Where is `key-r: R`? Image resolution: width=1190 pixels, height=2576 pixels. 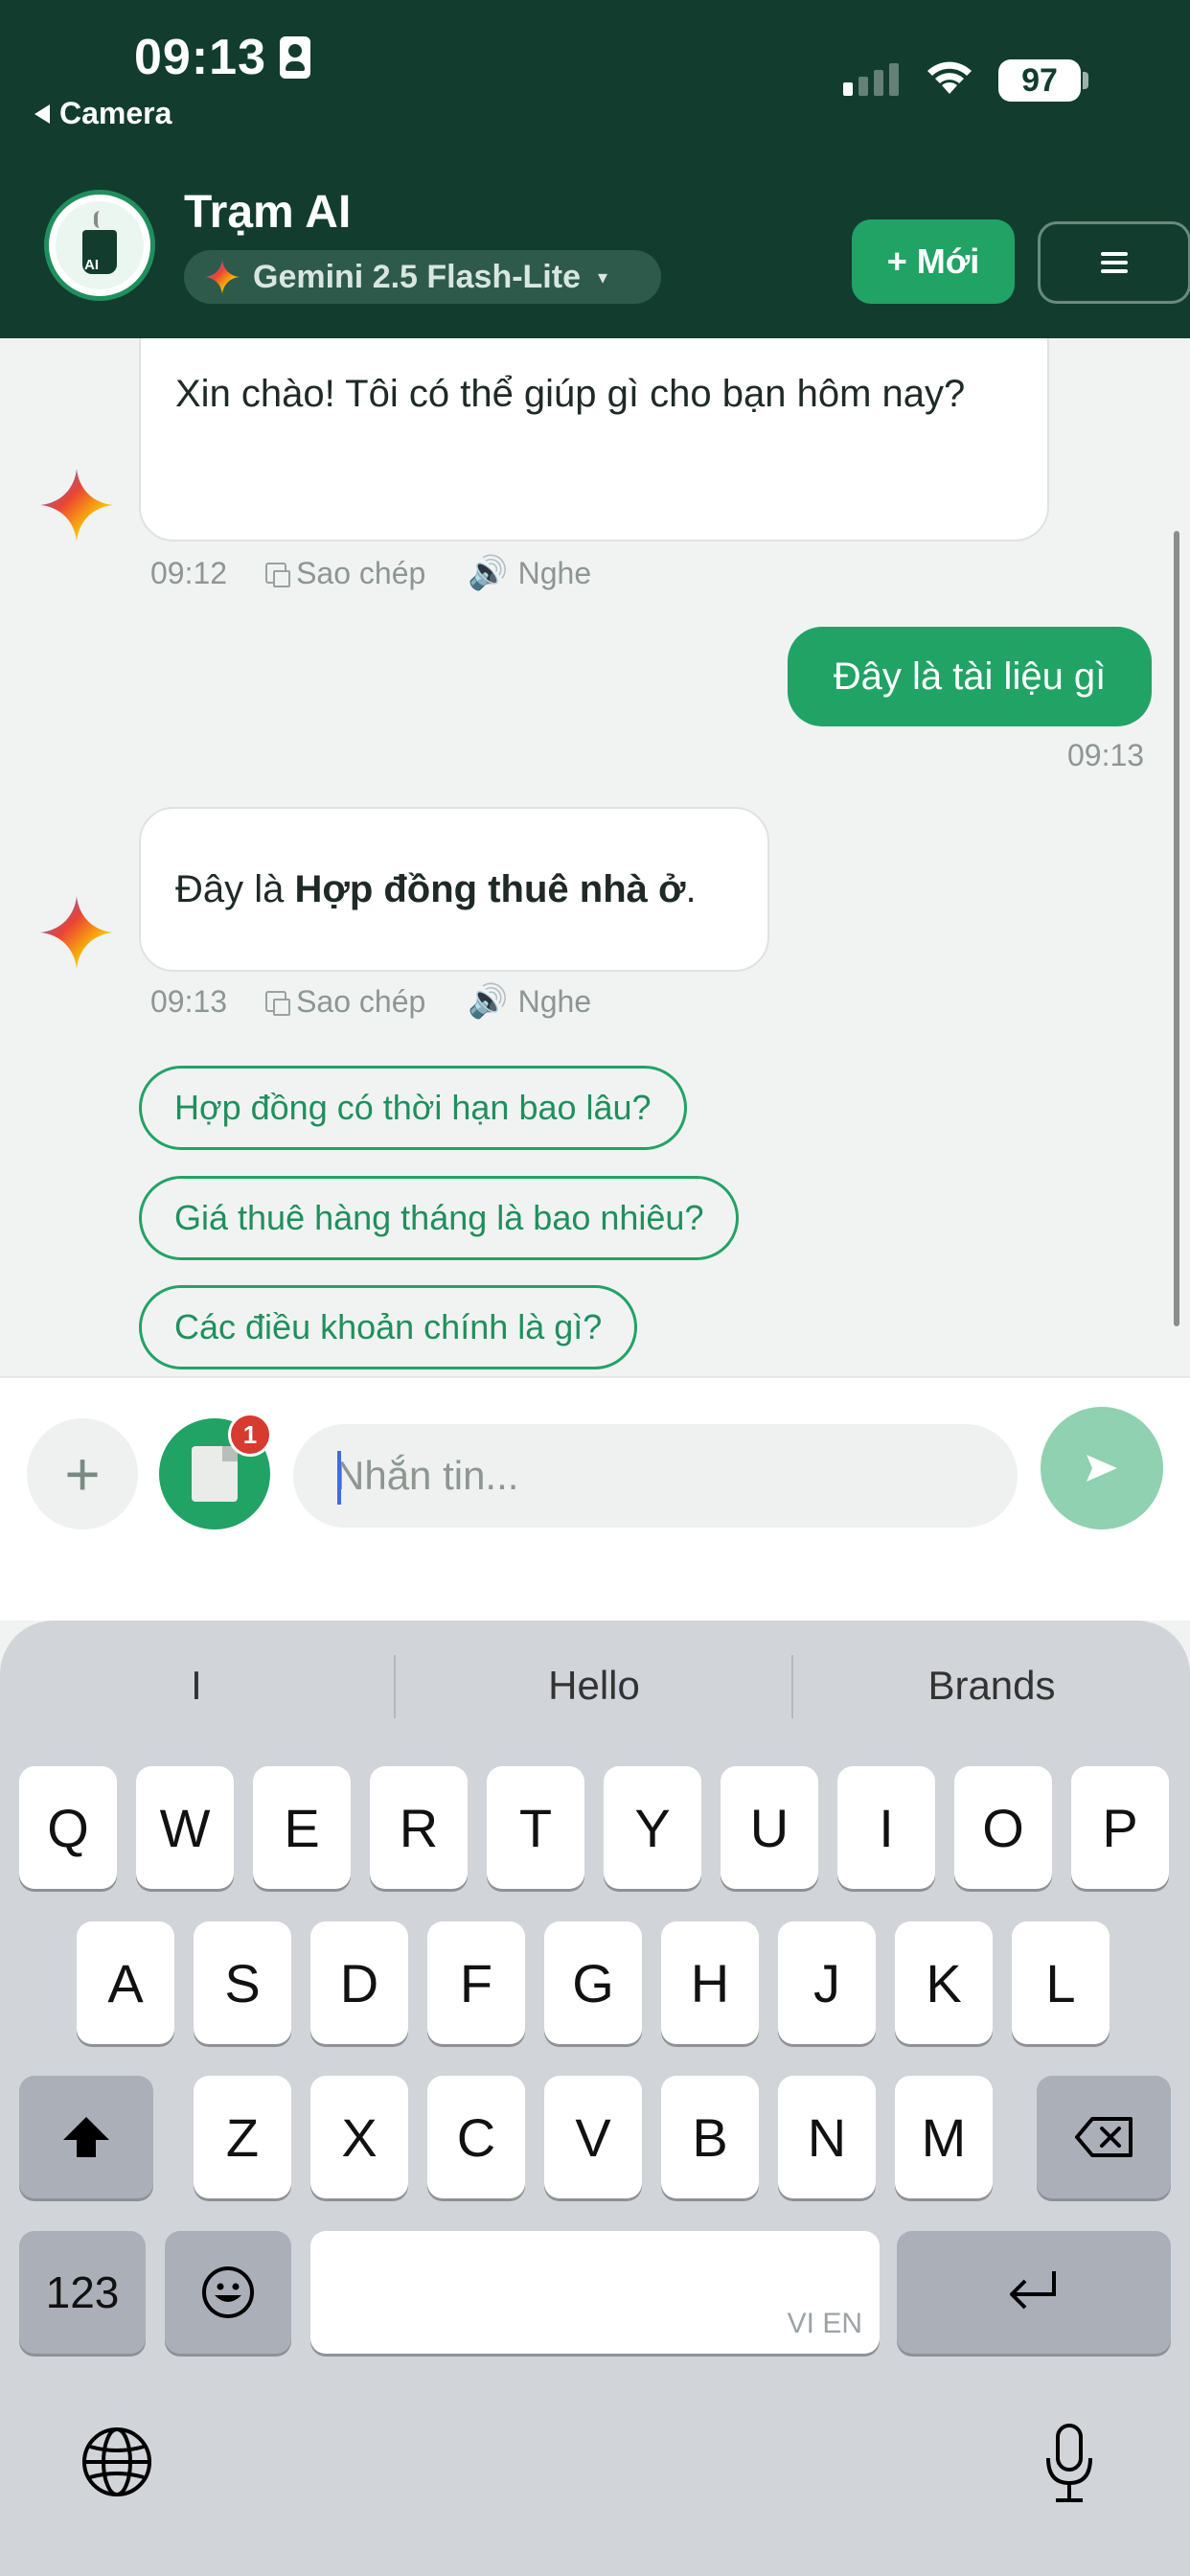
key-r: R is located at coordinates (419, 1828).